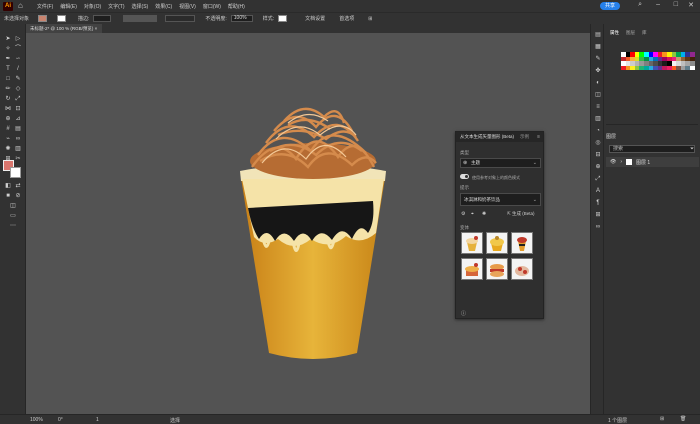  Describe the element at coordinates (8, 129) in the screenshot. I see `mesh-icon: #` at that location.